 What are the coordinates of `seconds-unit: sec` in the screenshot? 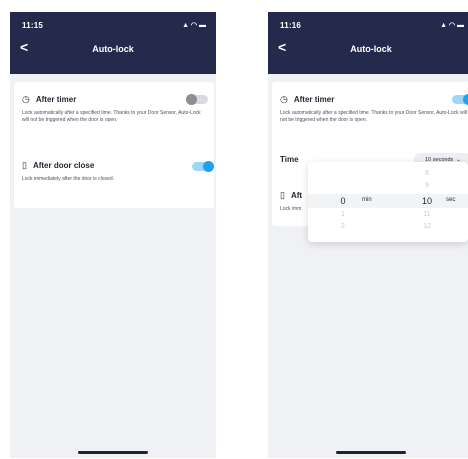 It's located at (451, 200).